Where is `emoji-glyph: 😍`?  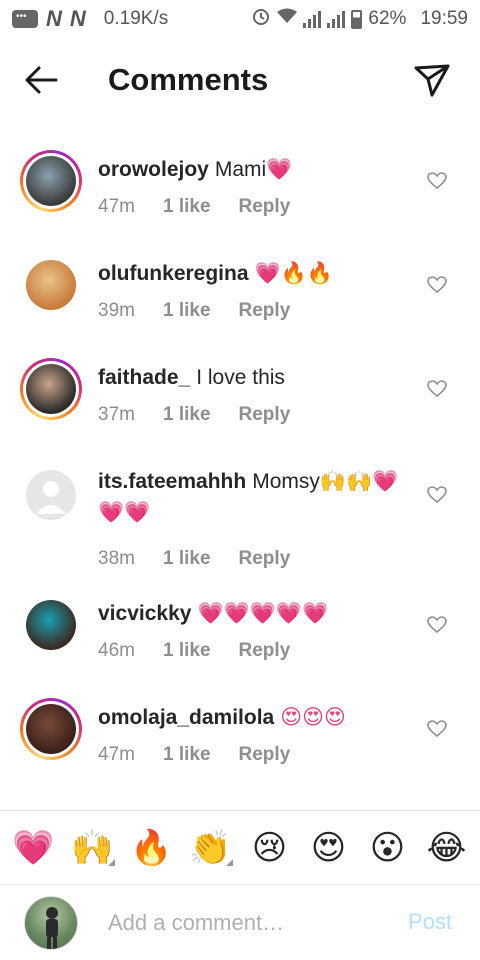 emoji-glyph: 😍 is located at coordinates (328, 847).